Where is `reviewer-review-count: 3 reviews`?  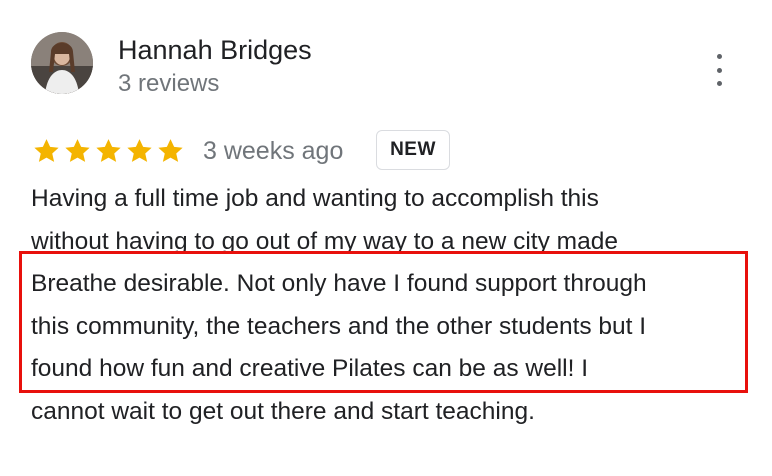 reviewer-review-count: 3 reviews is located at coordinates (168, 84).